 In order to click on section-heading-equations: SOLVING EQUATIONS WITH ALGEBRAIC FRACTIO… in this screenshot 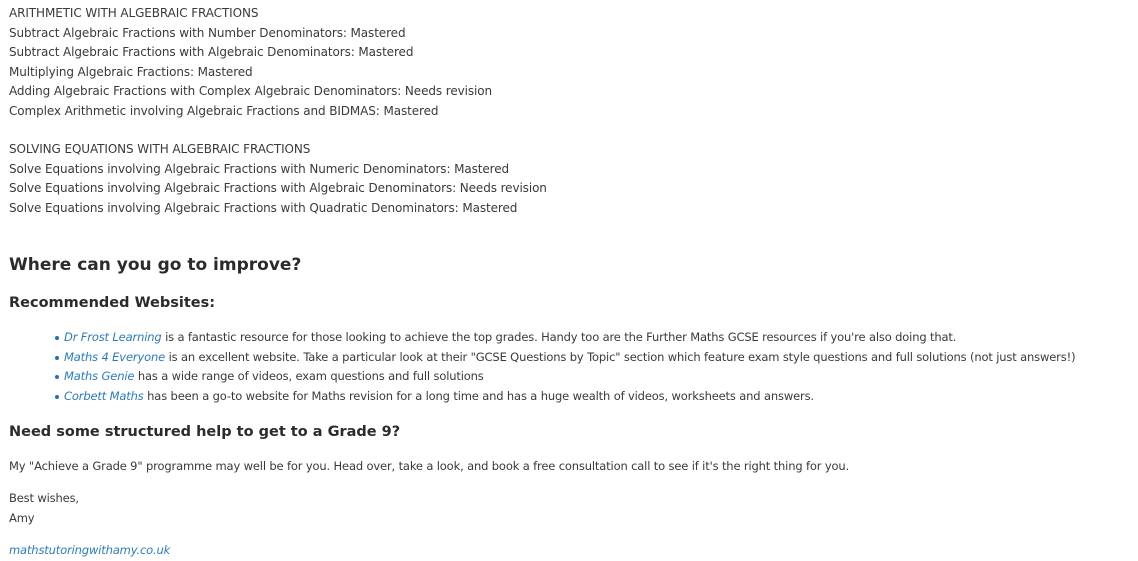, I will do `click(160, 149)`.